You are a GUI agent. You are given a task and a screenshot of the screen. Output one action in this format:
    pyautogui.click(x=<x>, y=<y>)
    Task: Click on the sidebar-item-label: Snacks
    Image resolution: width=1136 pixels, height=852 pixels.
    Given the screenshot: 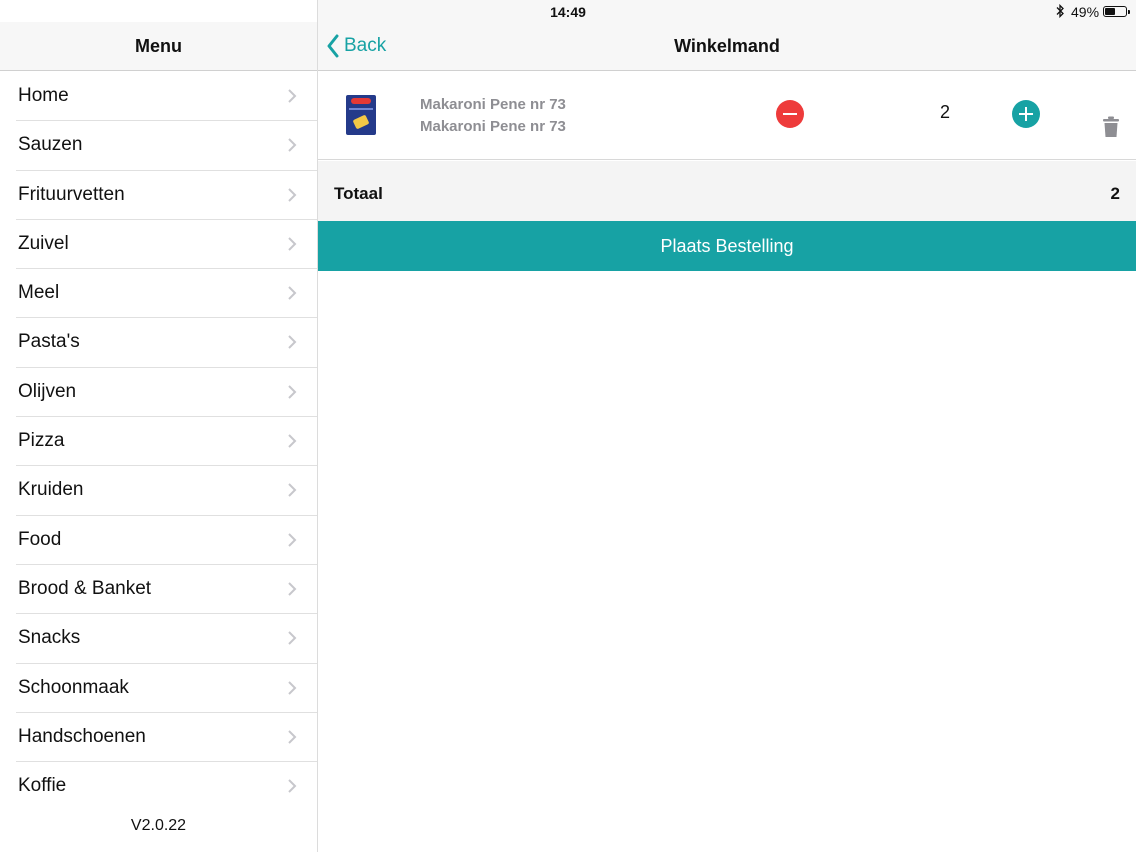 What is the action you would take?
    pyautogui.click(x=49, y=638)
    